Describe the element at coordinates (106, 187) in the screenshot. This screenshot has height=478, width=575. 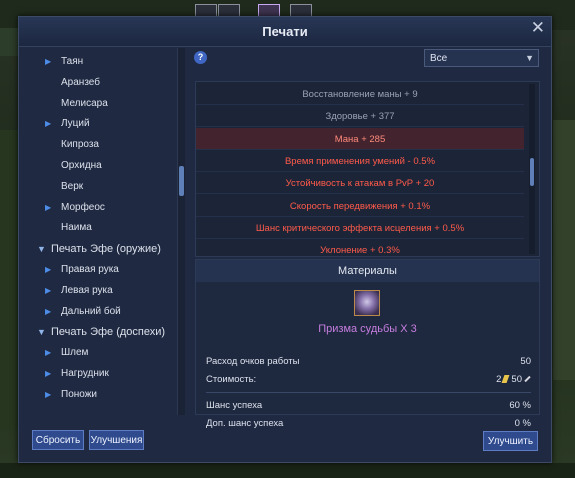
I see `tree-item: Верк` at that location.